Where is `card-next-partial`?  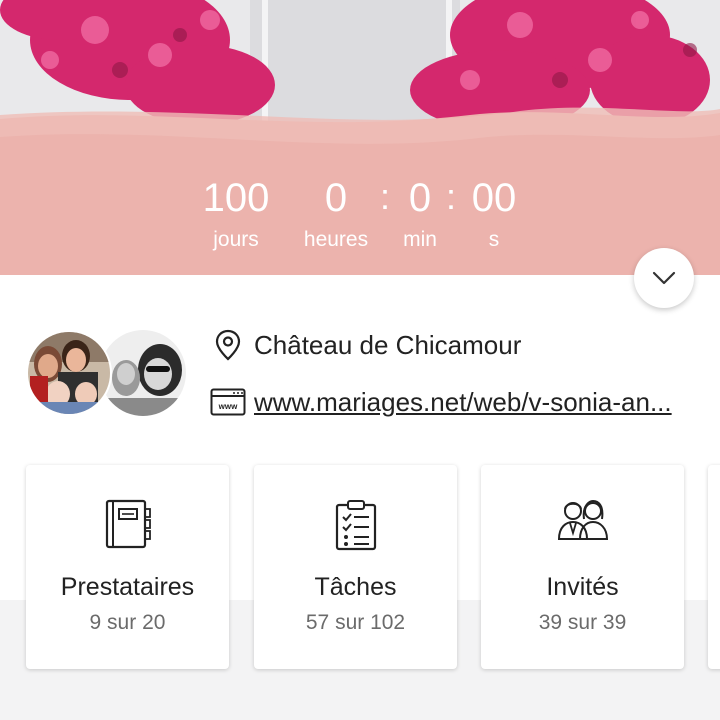 card-next-partial is located at coordinates (714, 567).